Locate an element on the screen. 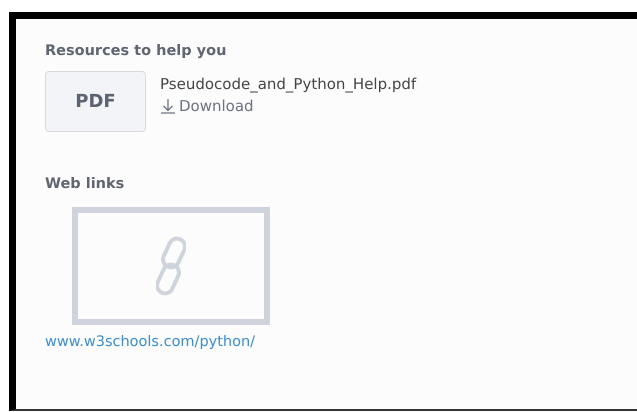 The height and width of the screenshot is (412, 637). link-thumbnail is located at coordinates (171, 266).